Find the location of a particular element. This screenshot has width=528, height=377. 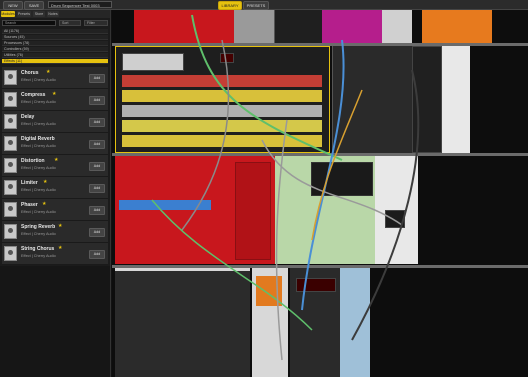

module-name: Limiter is located at coordinates (29, 183).